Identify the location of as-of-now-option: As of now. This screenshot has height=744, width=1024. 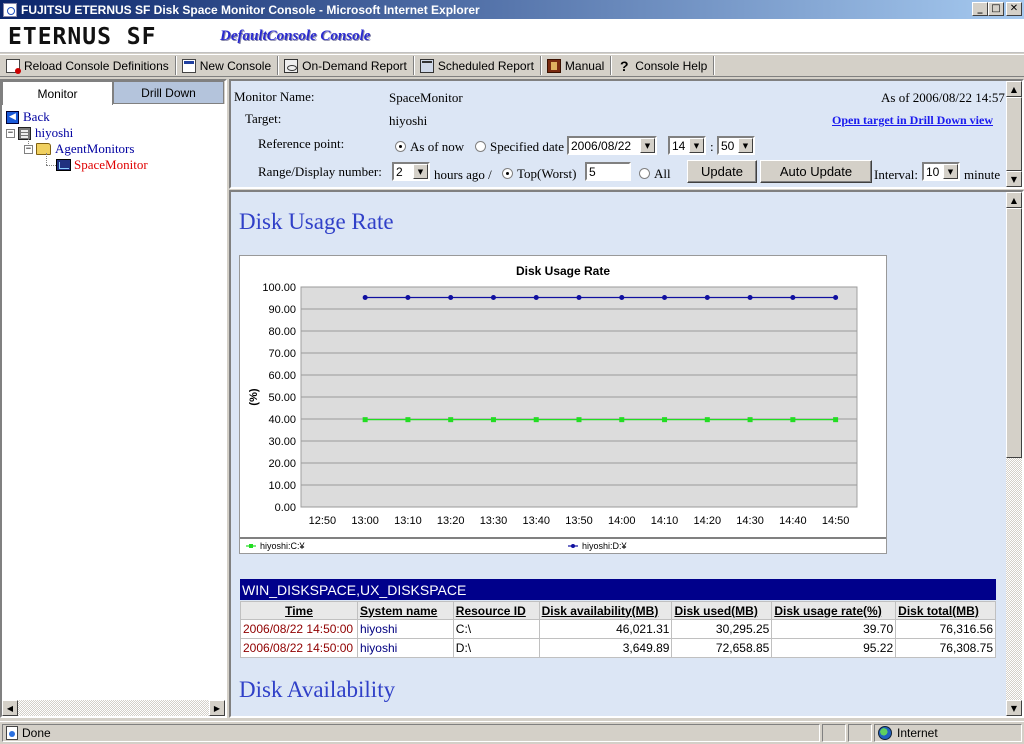
(429, 147).